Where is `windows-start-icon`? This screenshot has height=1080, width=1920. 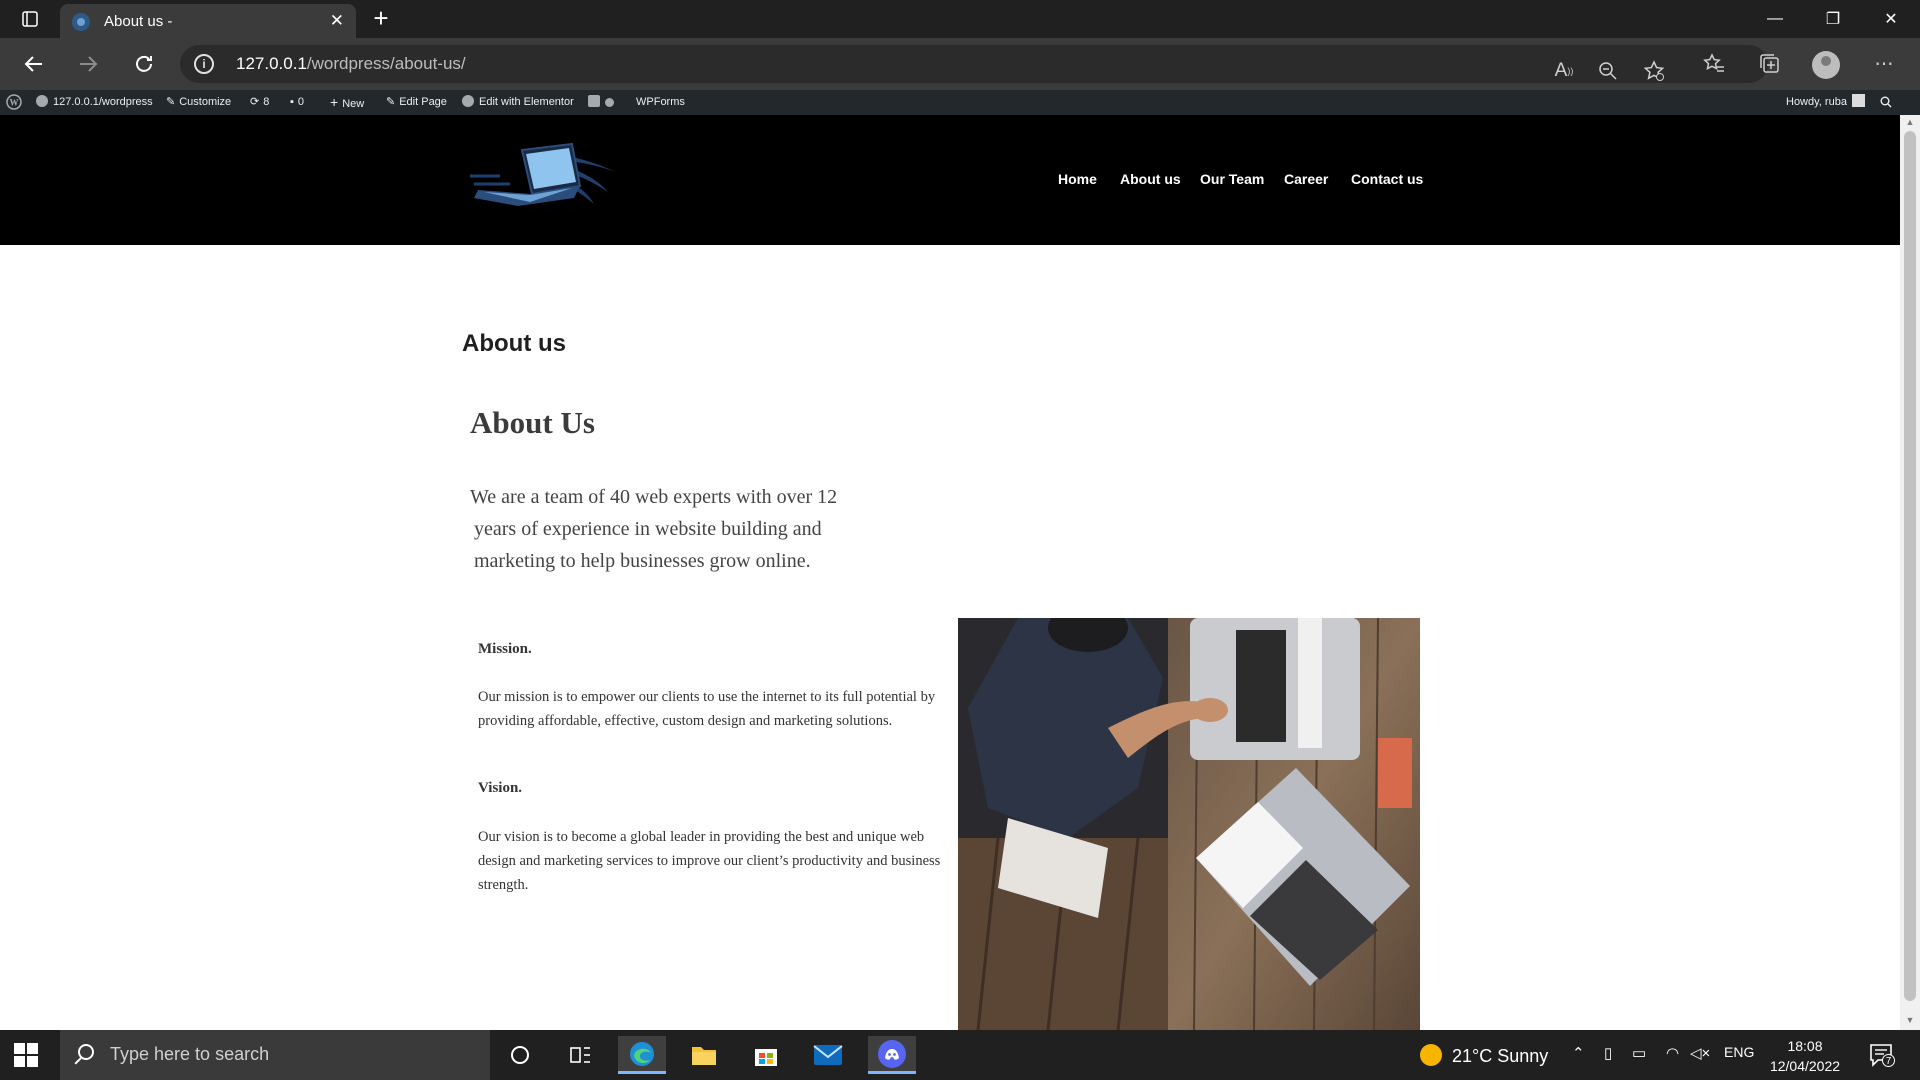
windows-start-icon is located at coordinates (26, 1055).